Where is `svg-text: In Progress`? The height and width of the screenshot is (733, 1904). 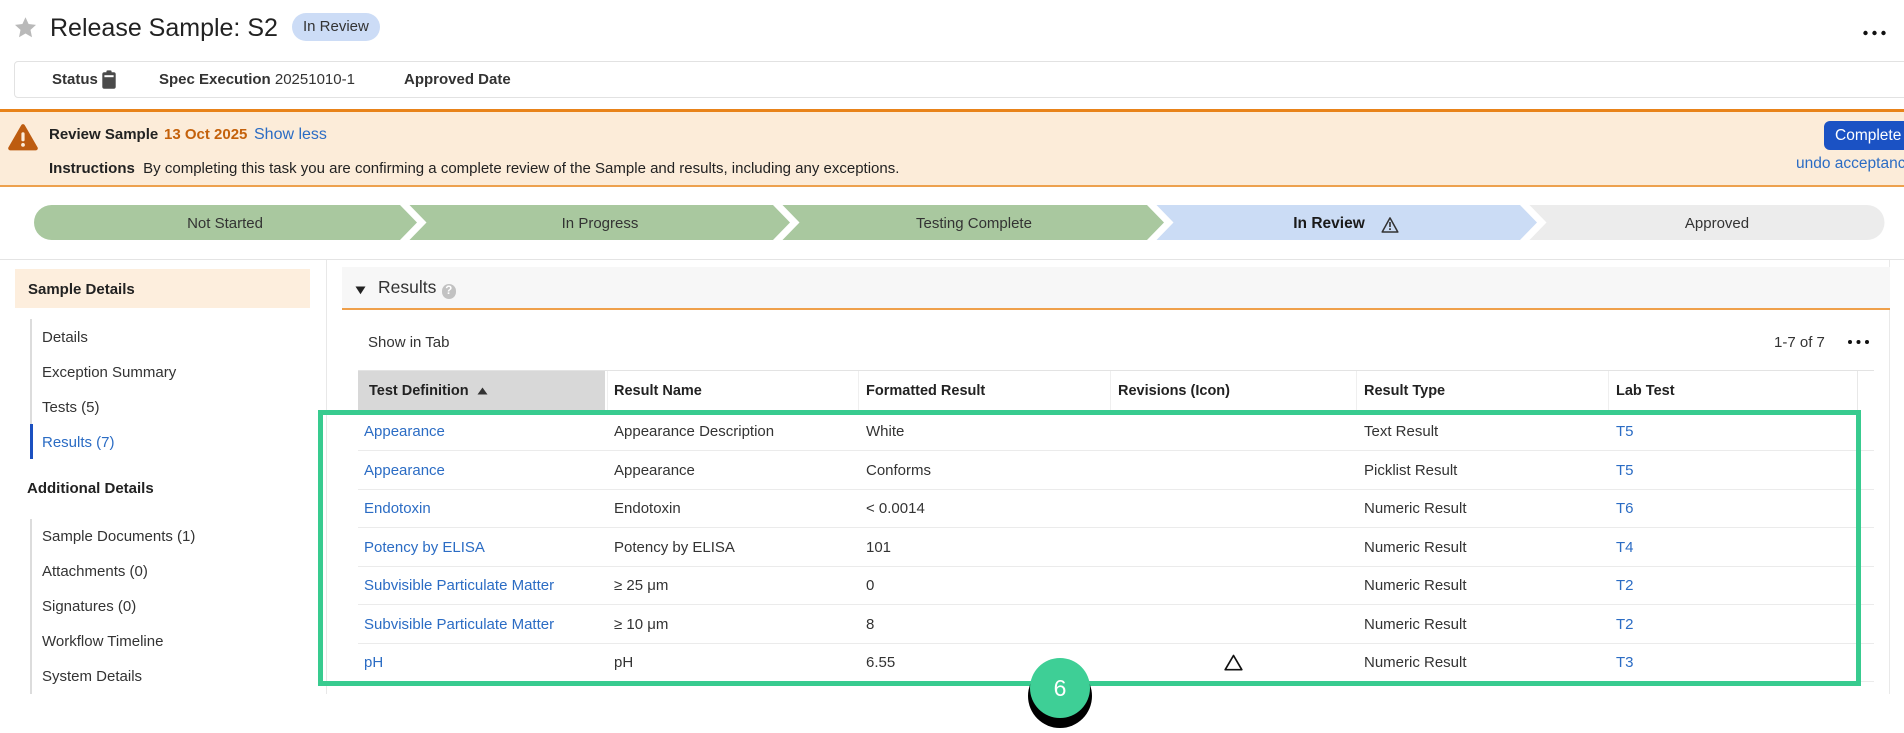 svg-text: In Progress is located at coordinates (600, 223).